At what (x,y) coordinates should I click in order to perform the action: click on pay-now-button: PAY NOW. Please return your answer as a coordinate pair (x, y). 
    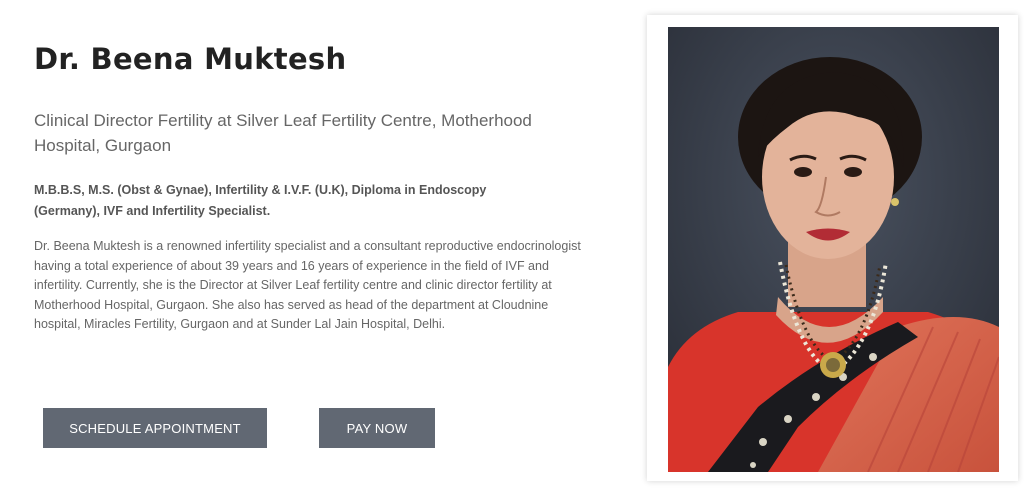
    Looking at the image, I should click on (377, 428).